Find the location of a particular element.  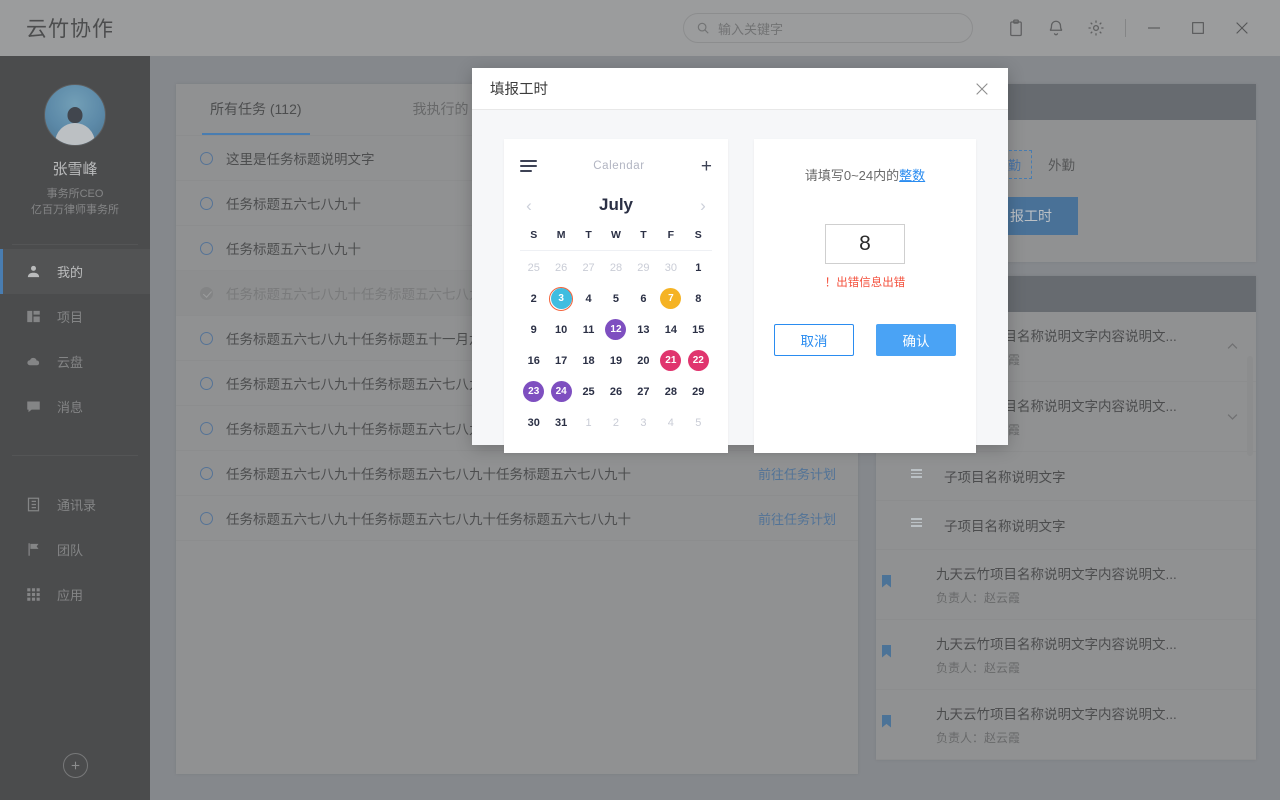

calendar-dow: W is located at coordinates (616, 240).